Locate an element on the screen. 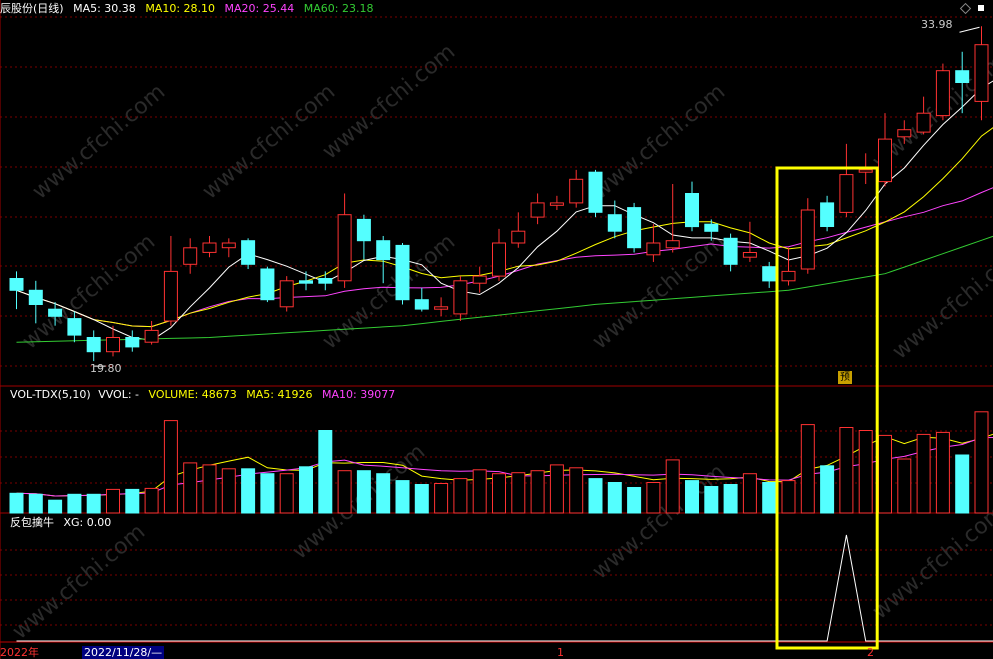  ma60-label: MA60: 23.18 is located at coordinates (338, 8).